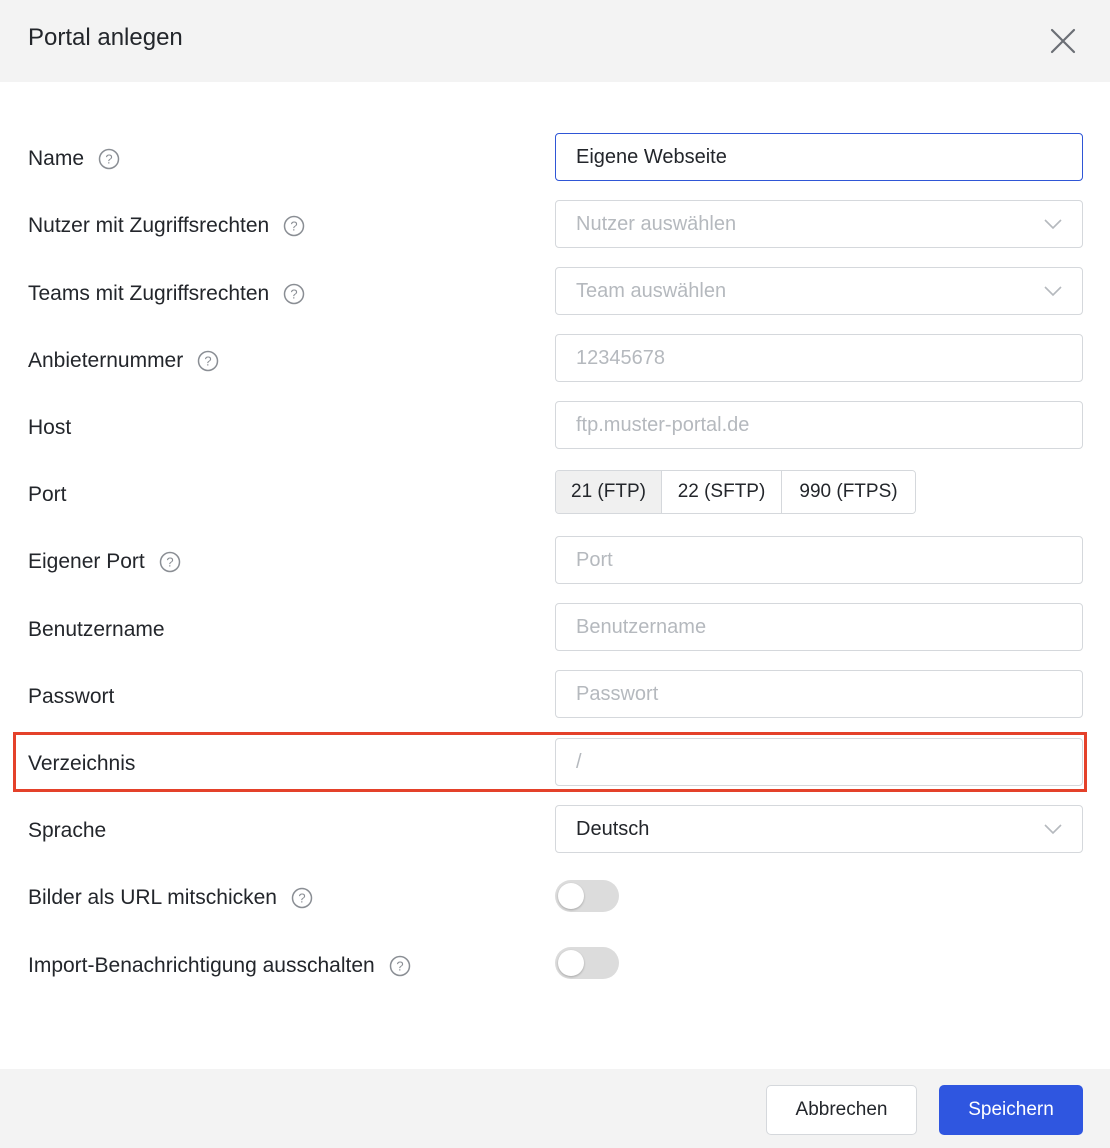  Describe the element at coordinates (848, 492) in the screenshot. I see `port-option-ftps: 990 (FTPS)` at that location.